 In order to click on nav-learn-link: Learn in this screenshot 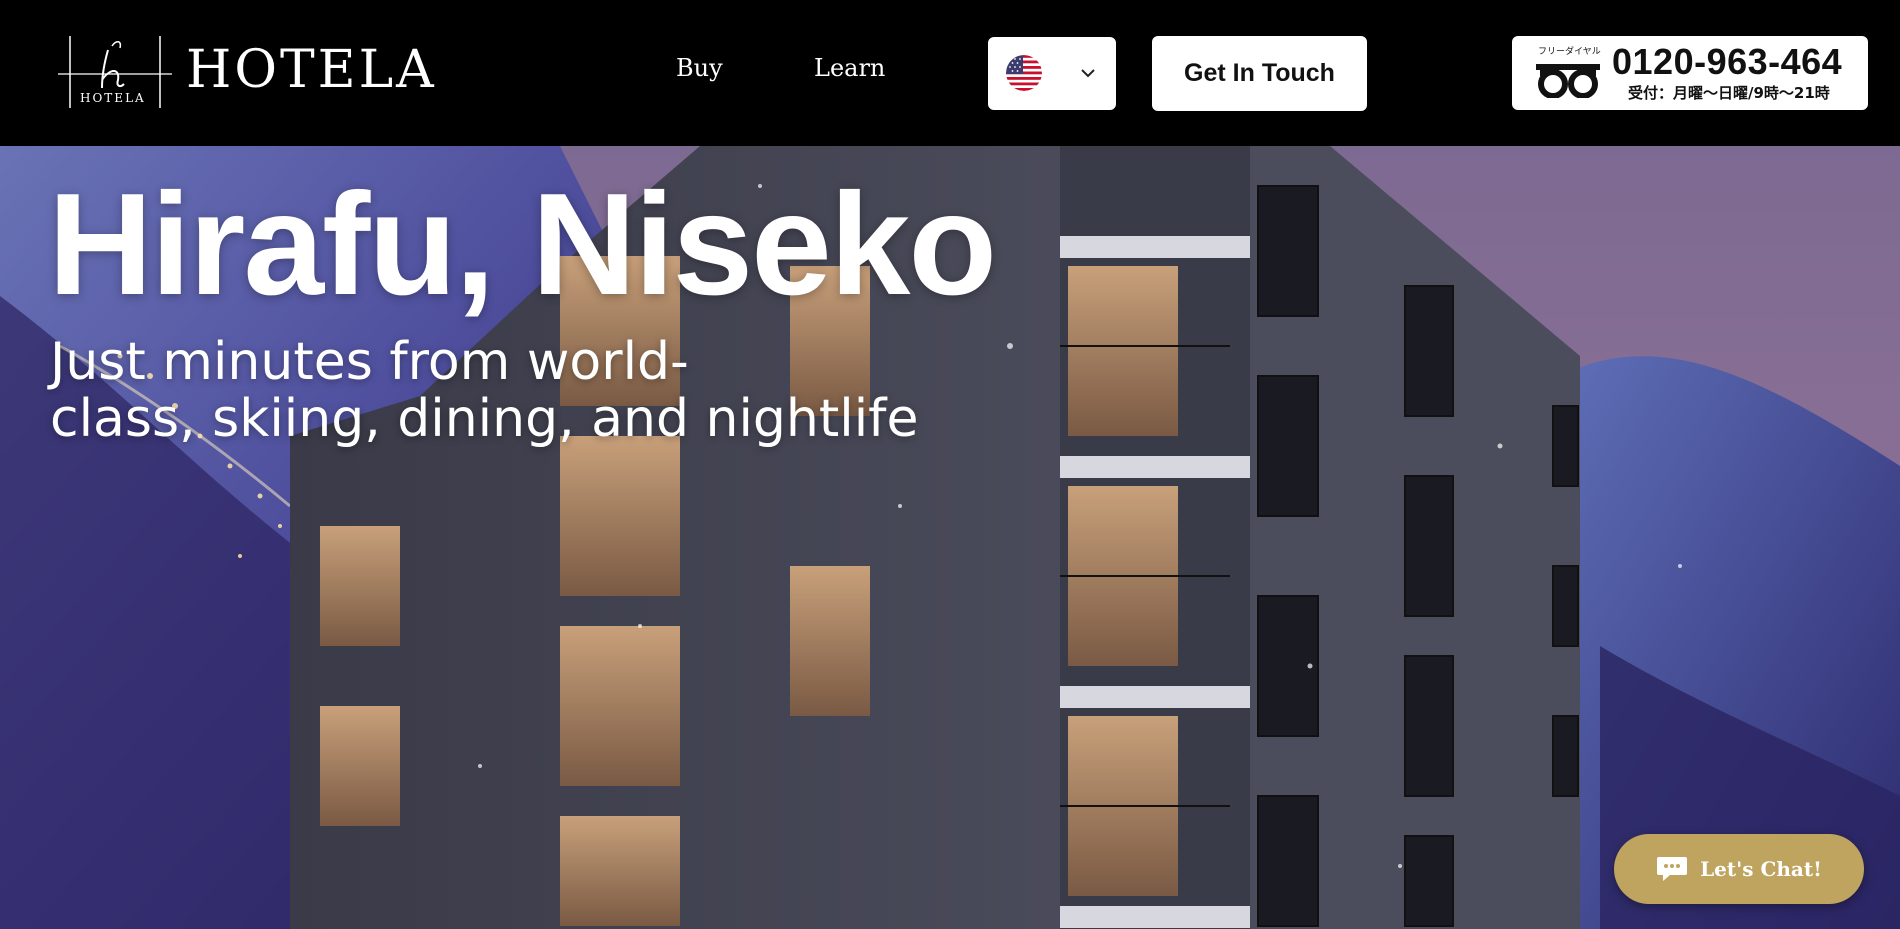, I will do `click(849, 68)`.